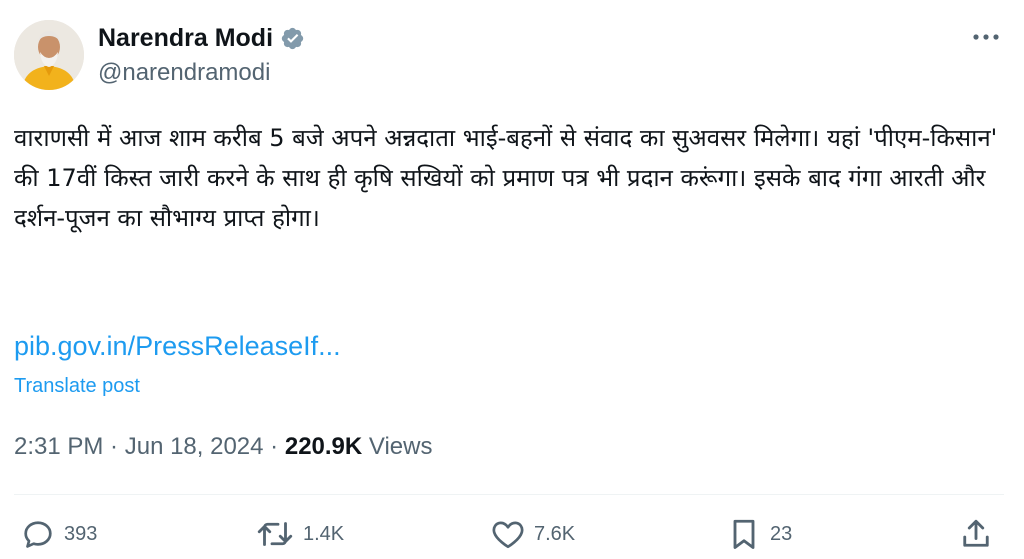 This screenshot has width=1024, height=559. I want to click on tweet-time: 2:31 PM, so click(58, 446).